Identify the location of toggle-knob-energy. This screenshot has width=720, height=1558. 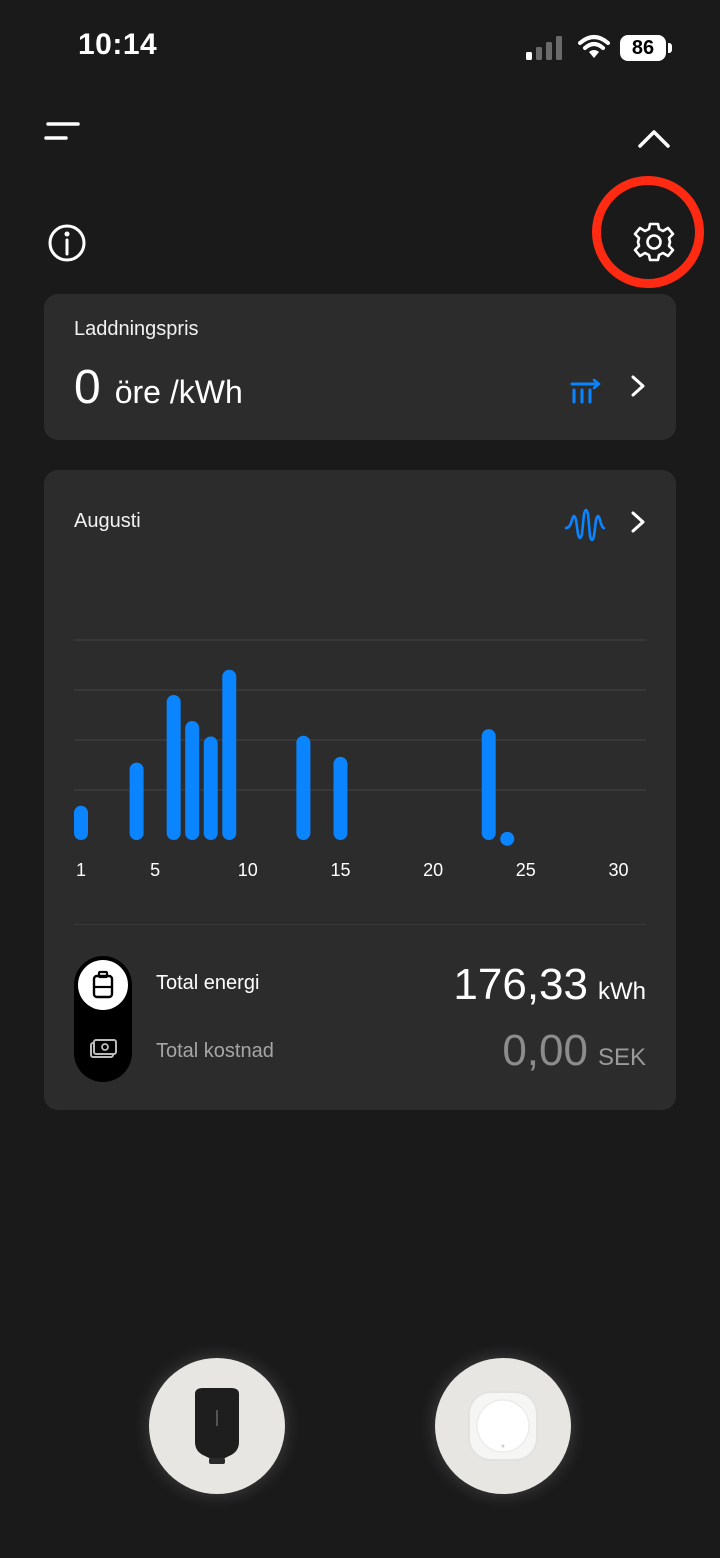
(103, 985).